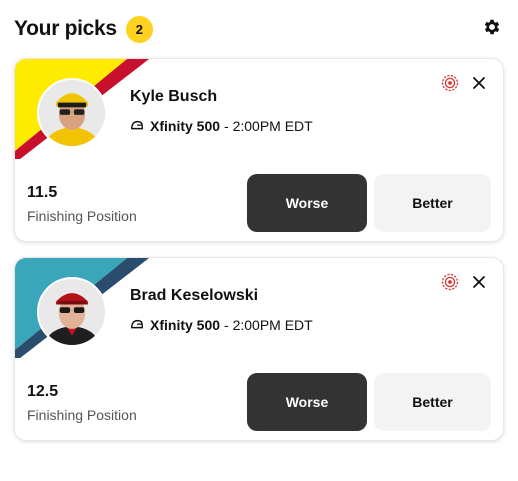 The height and width of the screenshot is (481, 518). What do you see at coordinates (174, 96) in the screenshot?
I see `driver-name: Kyle Busch` at bounding box center [174, 96].